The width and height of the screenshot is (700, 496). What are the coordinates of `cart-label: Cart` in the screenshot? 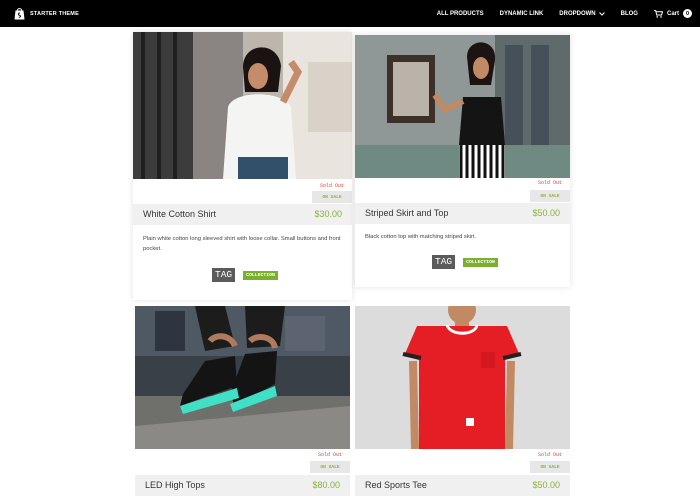 It's located at (672, 13).